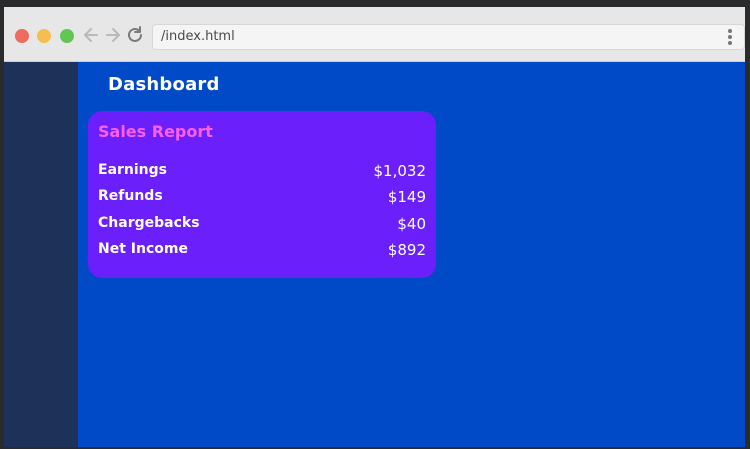 This screenshot has width=750, height=449. Describe the element at coordinates (155, 131) in the screenshot. I see `sales-report-title: Sales Report` at that location.